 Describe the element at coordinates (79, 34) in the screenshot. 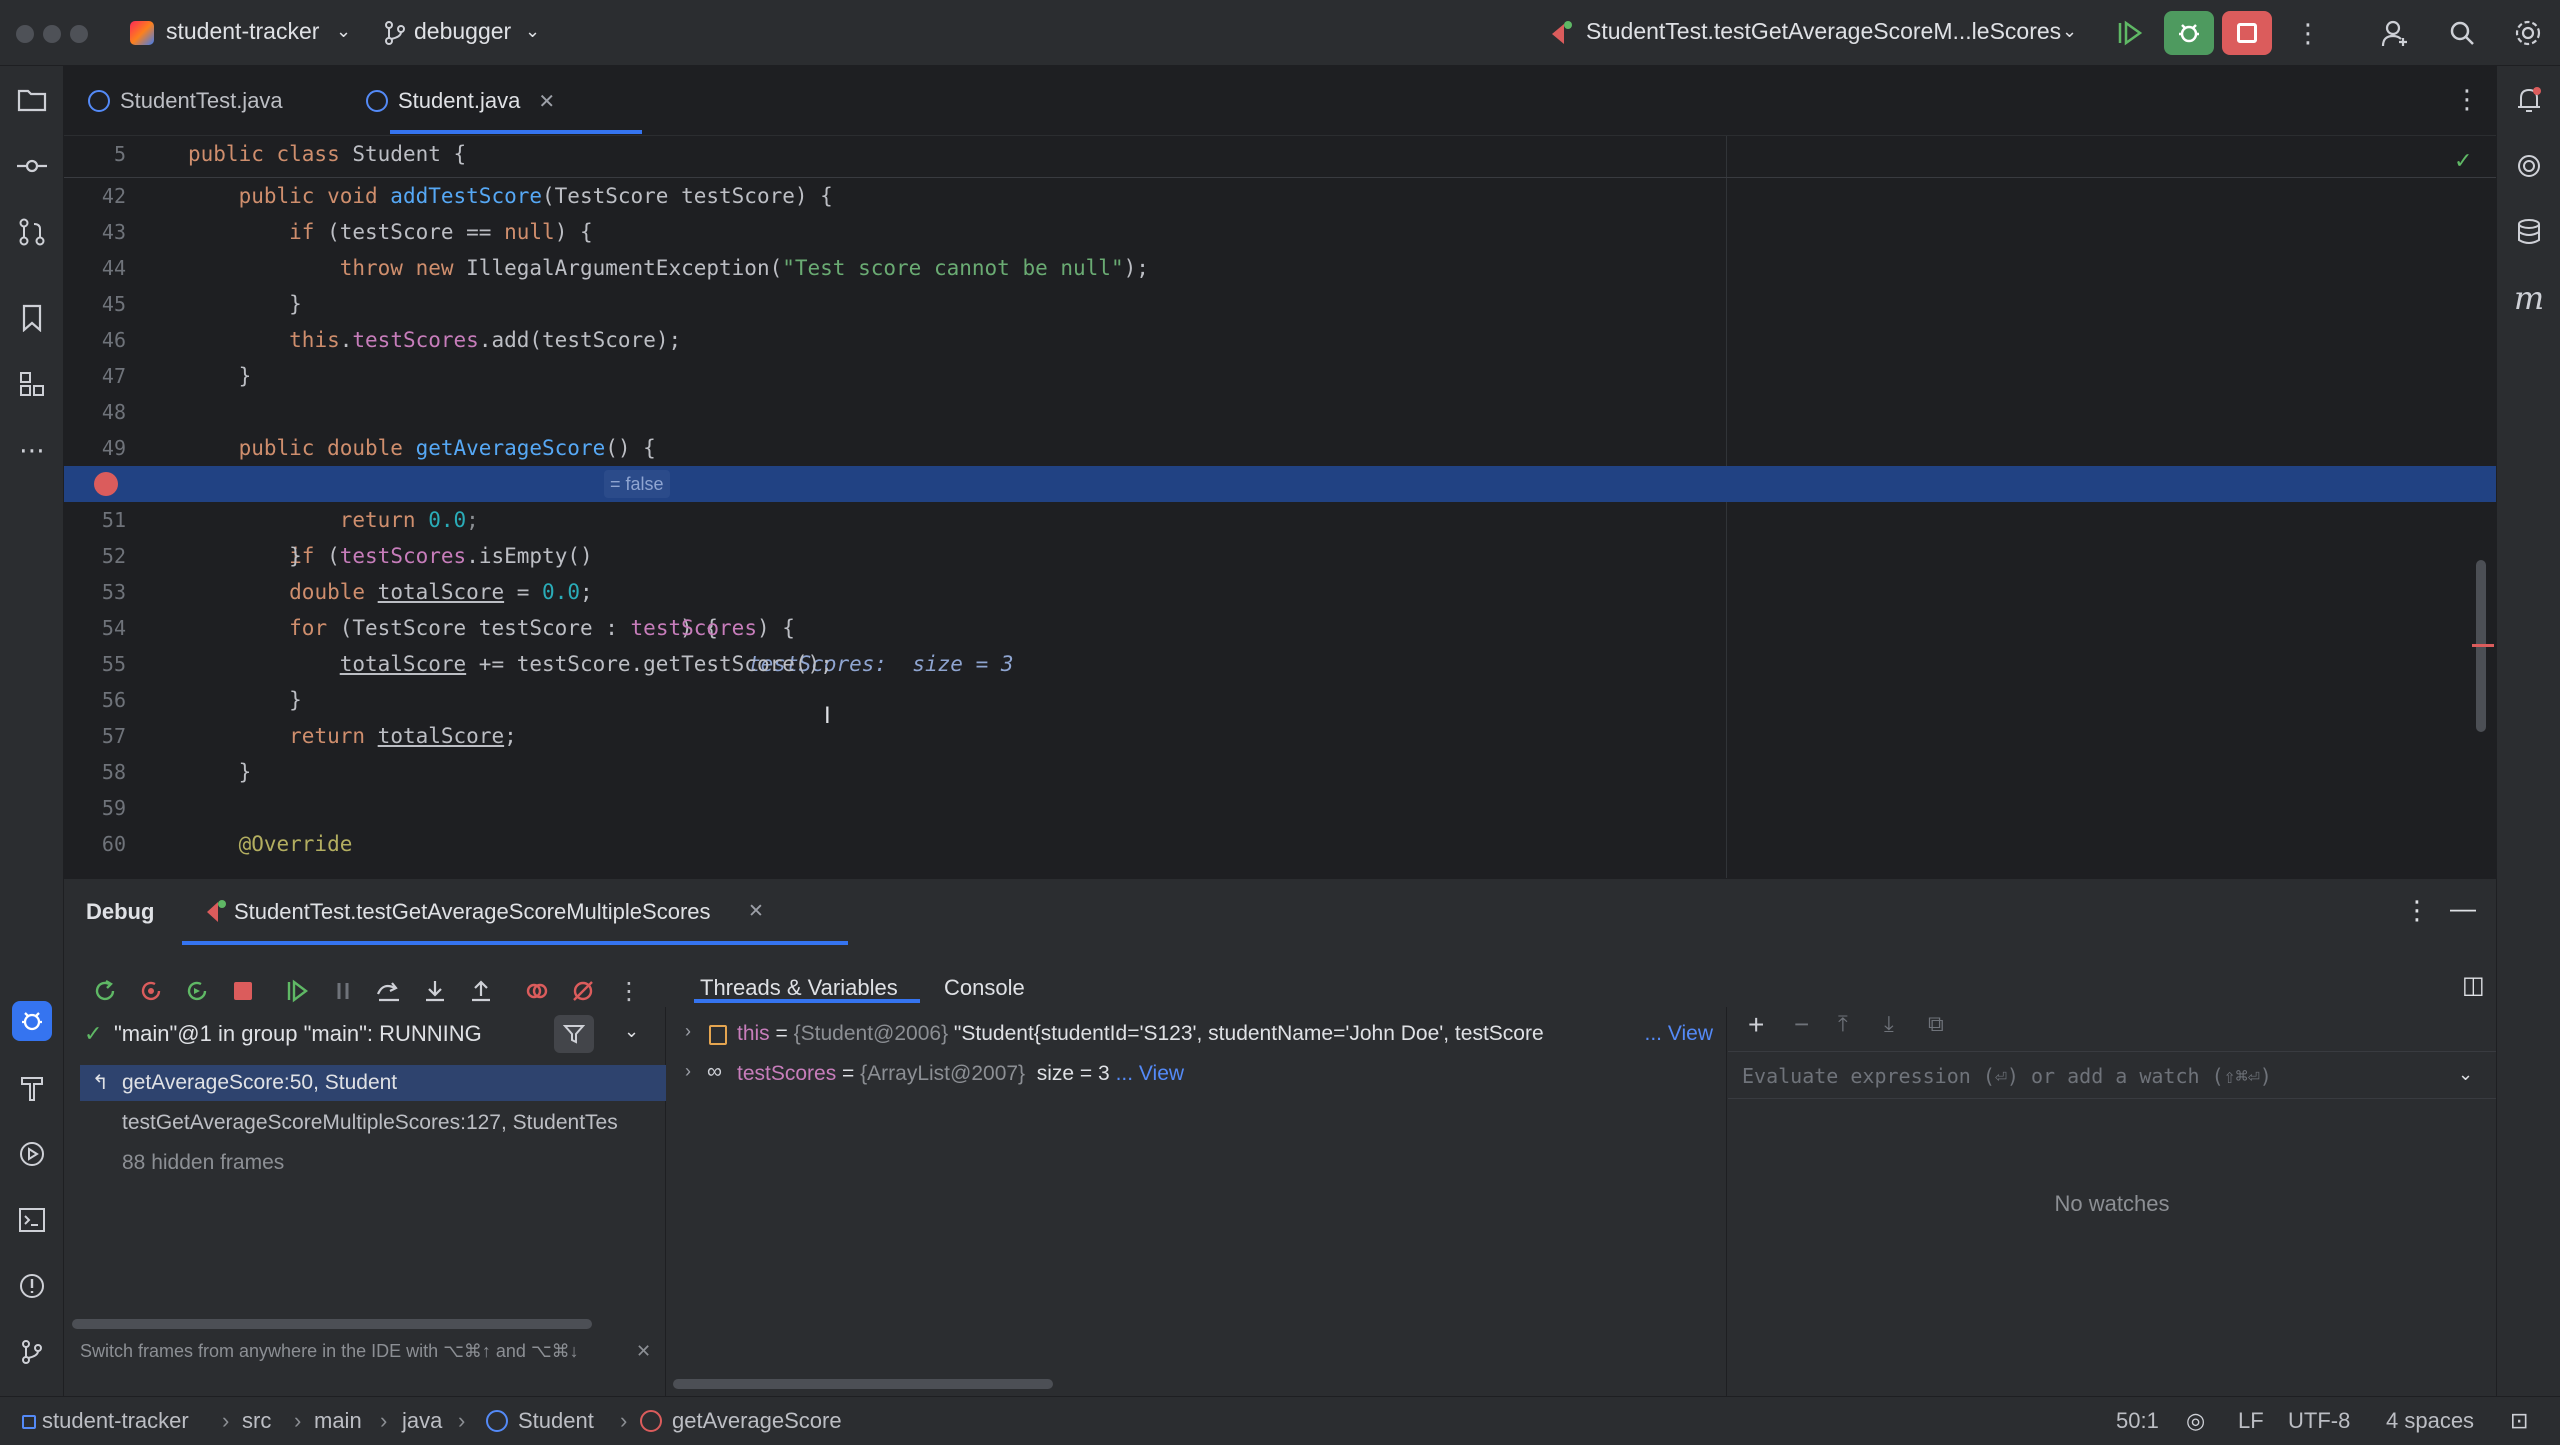

I see `window-zoom-button` at that location.